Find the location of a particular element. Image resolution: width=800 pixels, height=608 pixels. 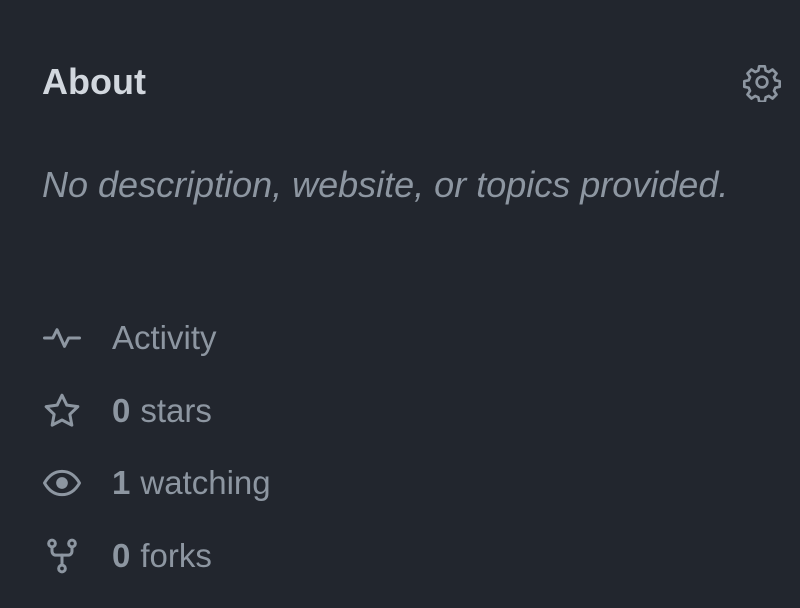

activity-link: Activity is located at coordinates (156, 338).